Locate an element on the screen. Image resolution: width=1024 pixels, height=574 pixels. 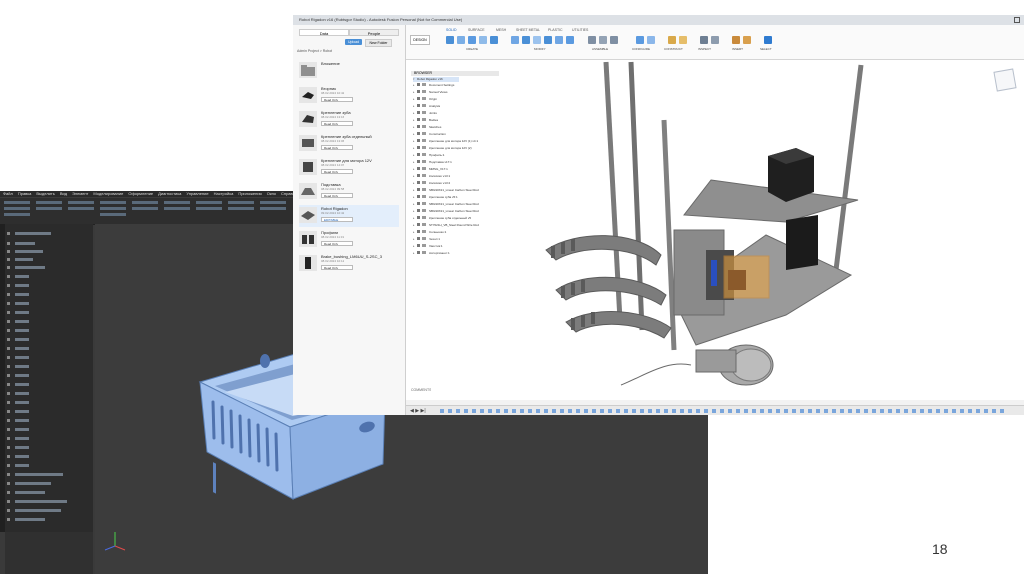
browser-item: ▸ Analysis is located at coordinates (426, 106).